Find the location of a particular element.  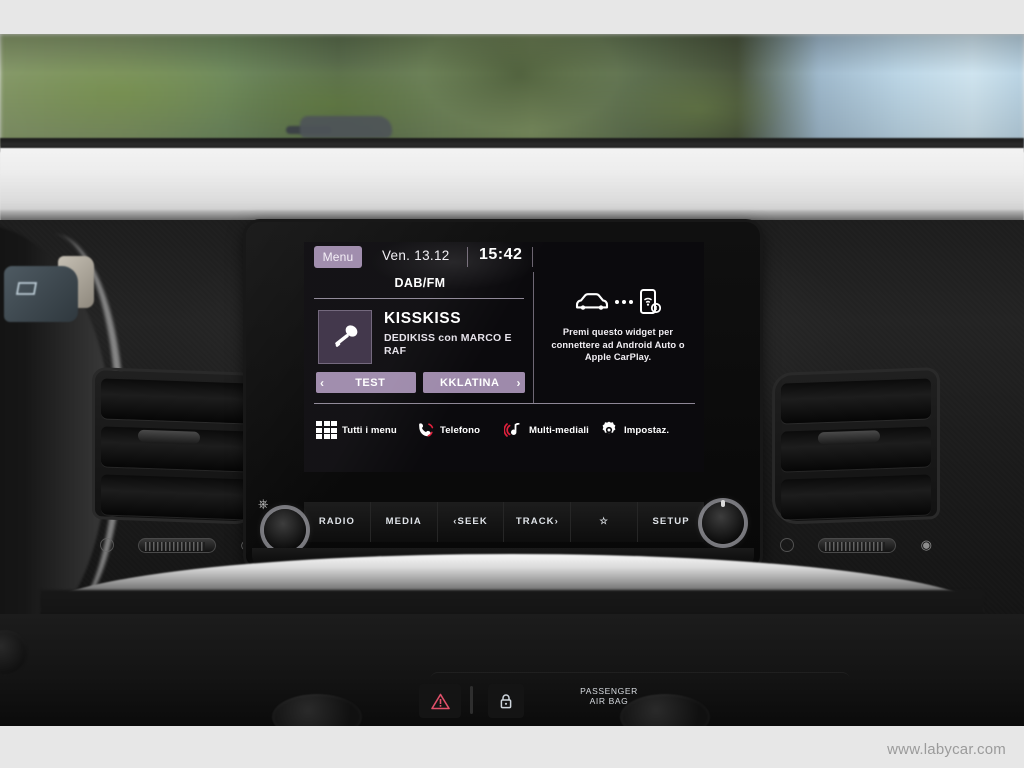

dots-icon is located at coordinates (624, 302).